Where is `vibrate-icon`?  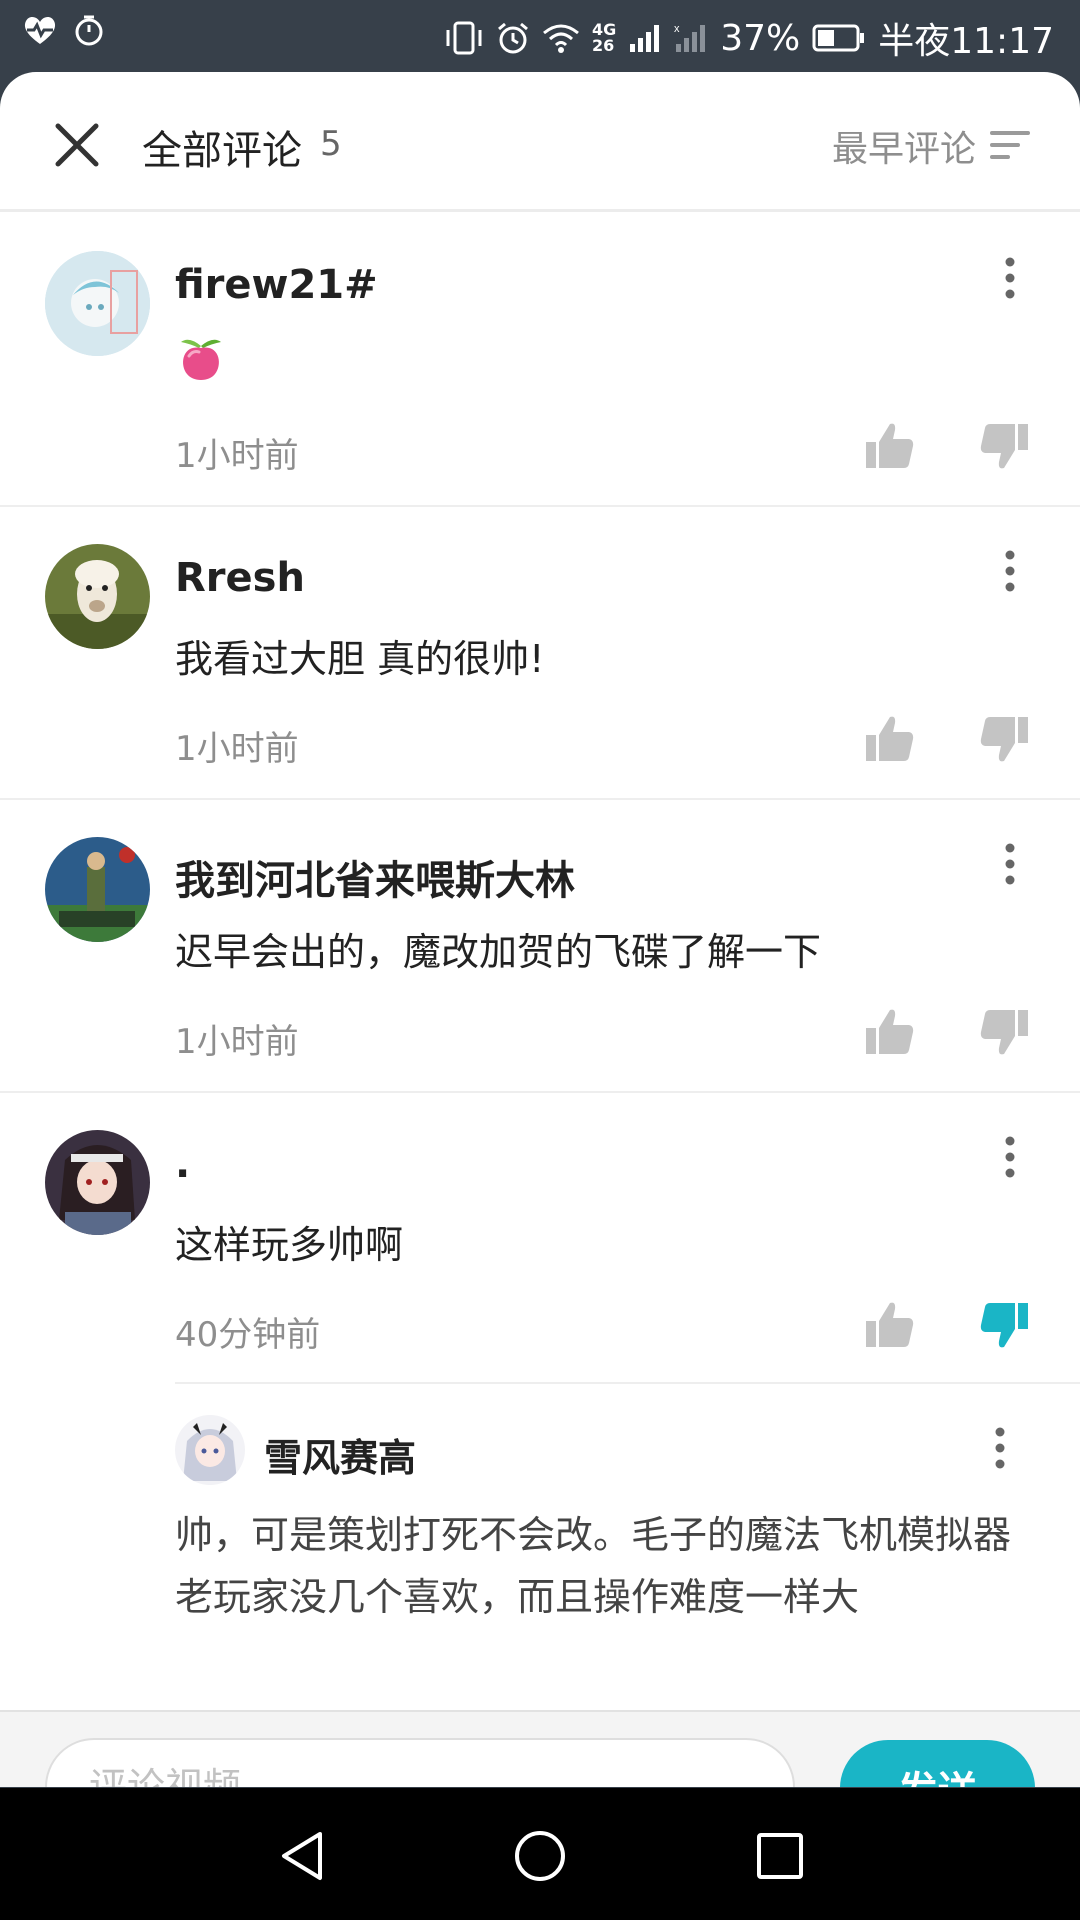 vibrate-icon is located at coordinates (464, 38).